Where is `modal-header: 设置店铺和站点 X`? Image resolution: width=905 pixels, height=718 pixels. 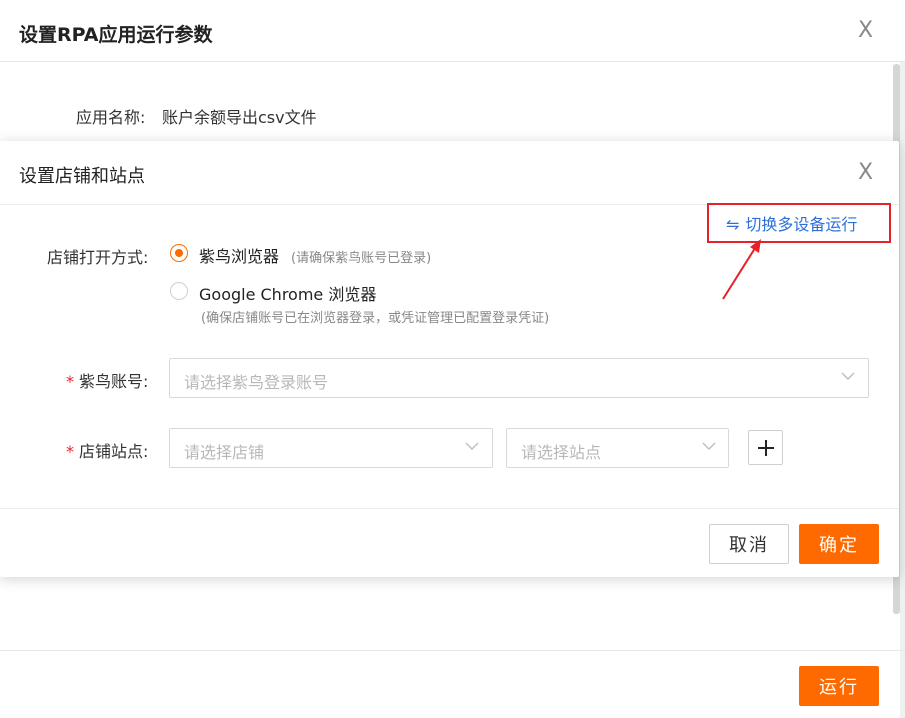 modal-header: 设置店铺和站点 X is located at coordinates (449, 173).